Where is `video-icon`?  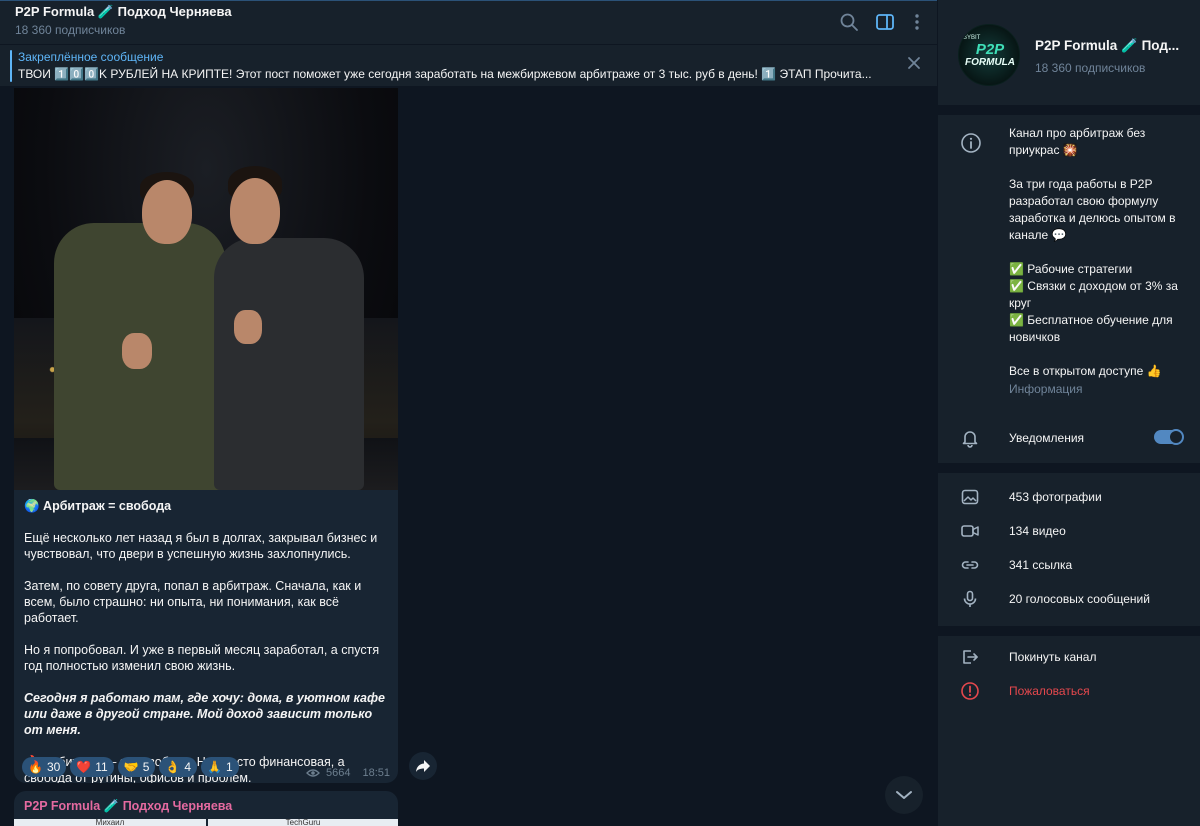
video-icon is located at coordinates (970, 531).